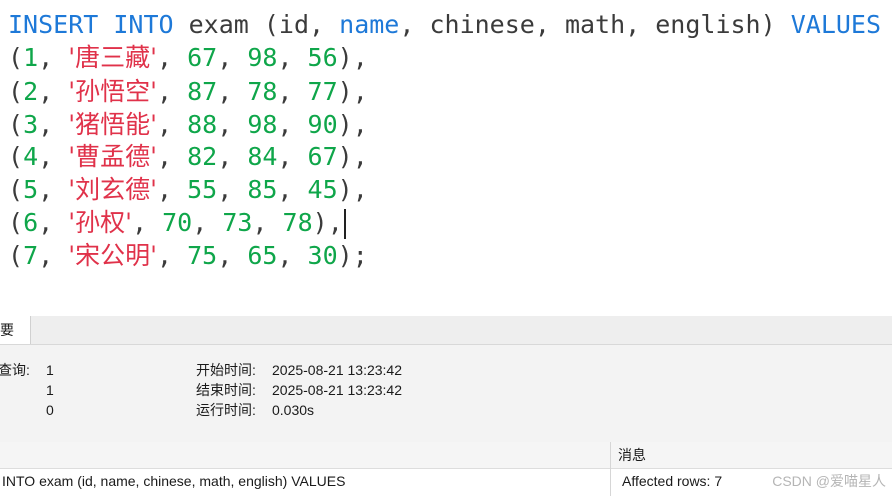 The image size is (892, 496). What do you see at coordinates (595, 24) in the screenshot?
I see `columns-text: , chinese, math, english)` at bounding box center [595, 24].